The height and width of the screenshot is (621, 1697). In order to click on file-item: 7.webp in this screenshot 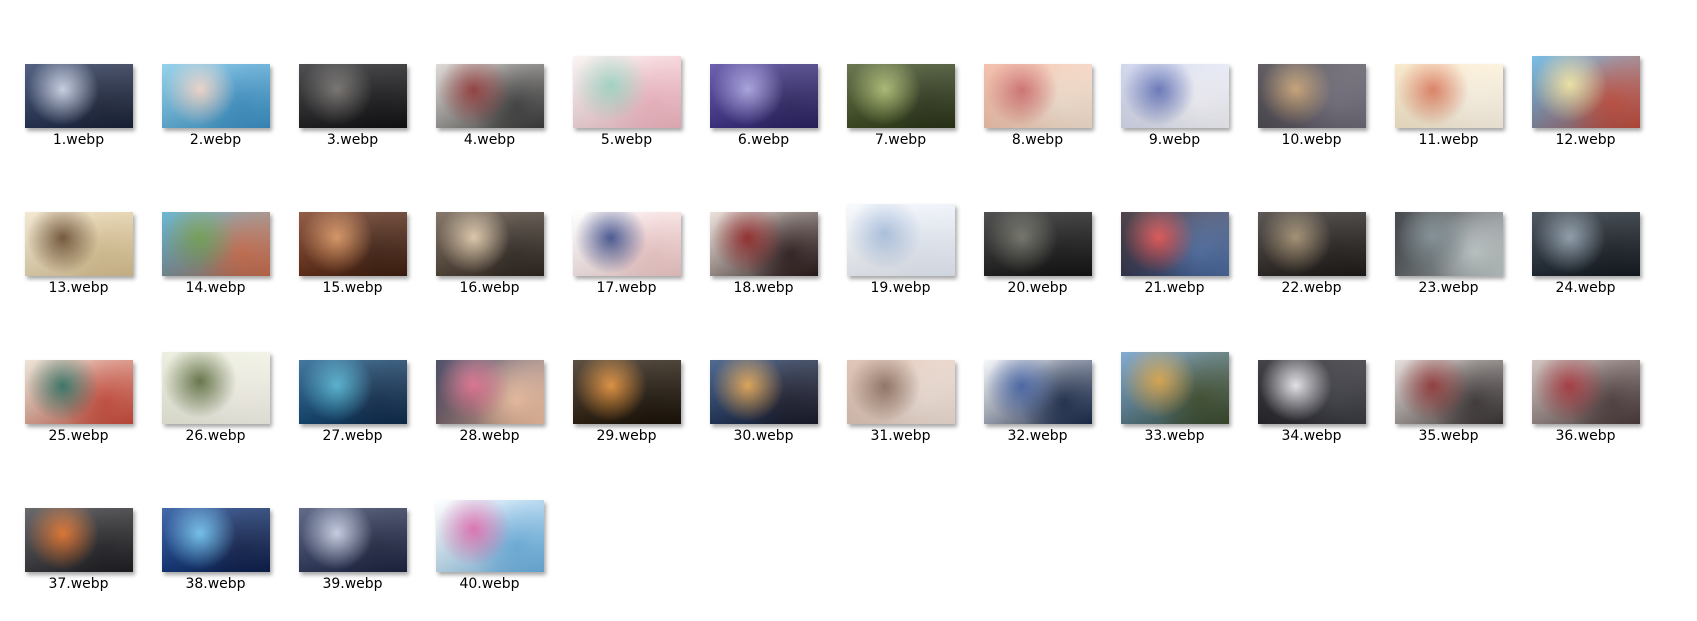, I will do `click(900, 88)`.